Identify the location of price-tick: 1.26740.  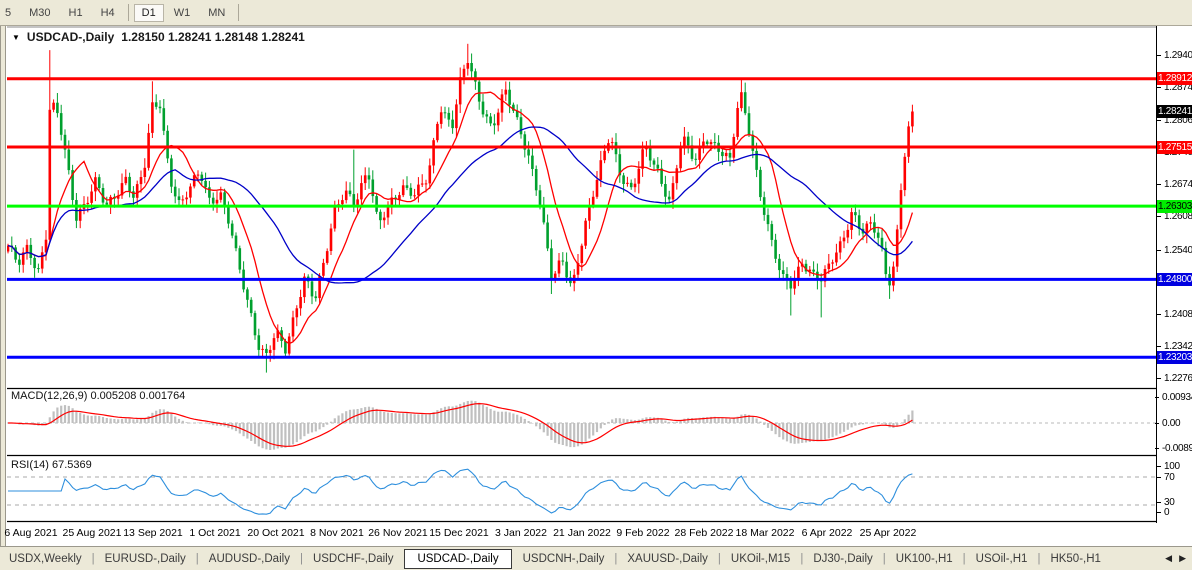
(1174, 184).